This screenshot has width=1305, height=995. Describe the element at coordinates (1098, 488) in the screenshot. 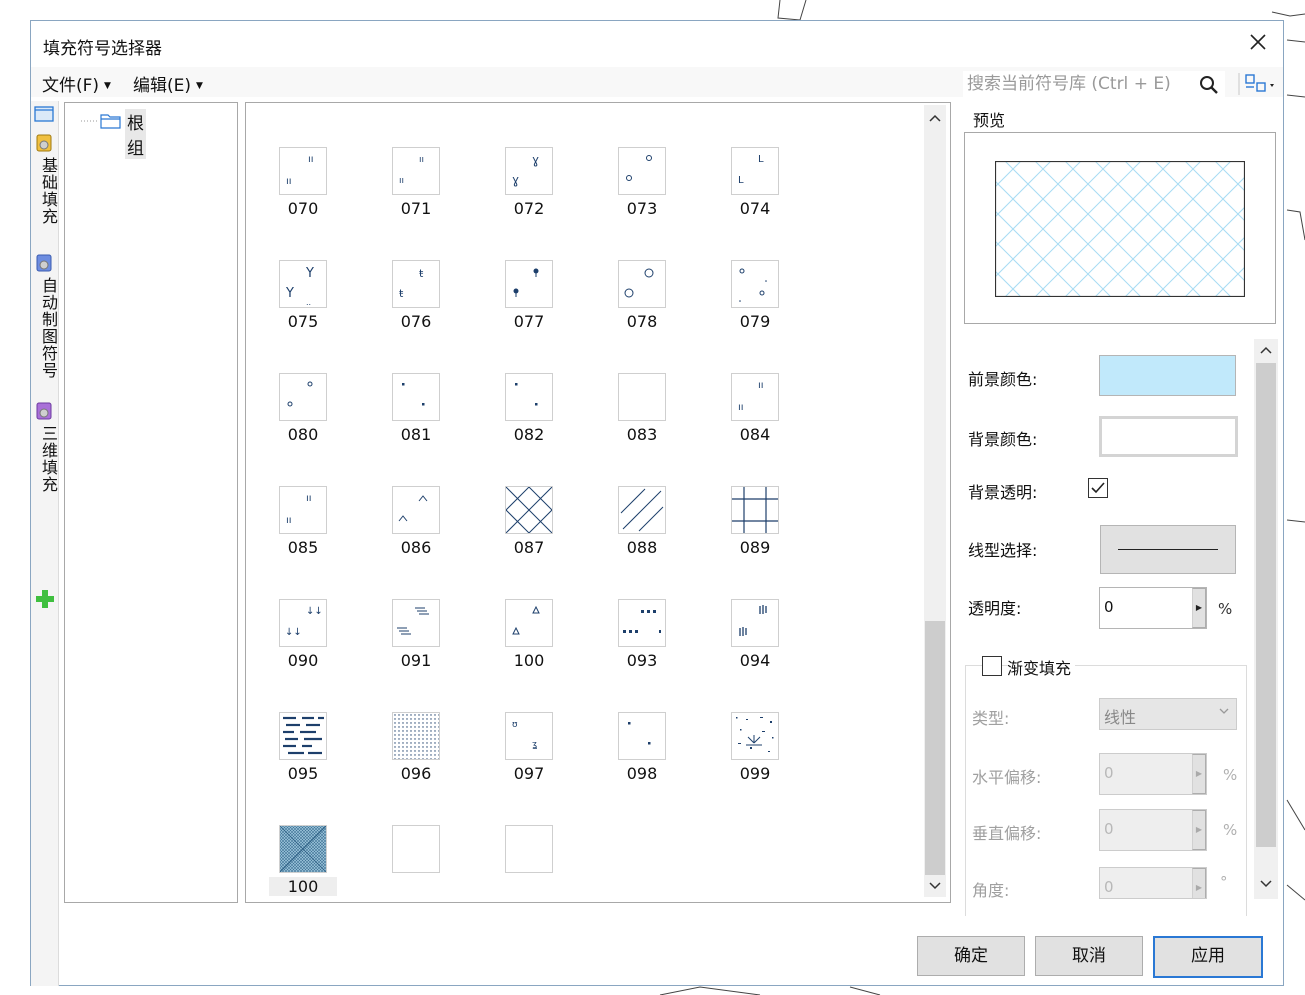

I see `bg-transparent-checkbox` at that location.